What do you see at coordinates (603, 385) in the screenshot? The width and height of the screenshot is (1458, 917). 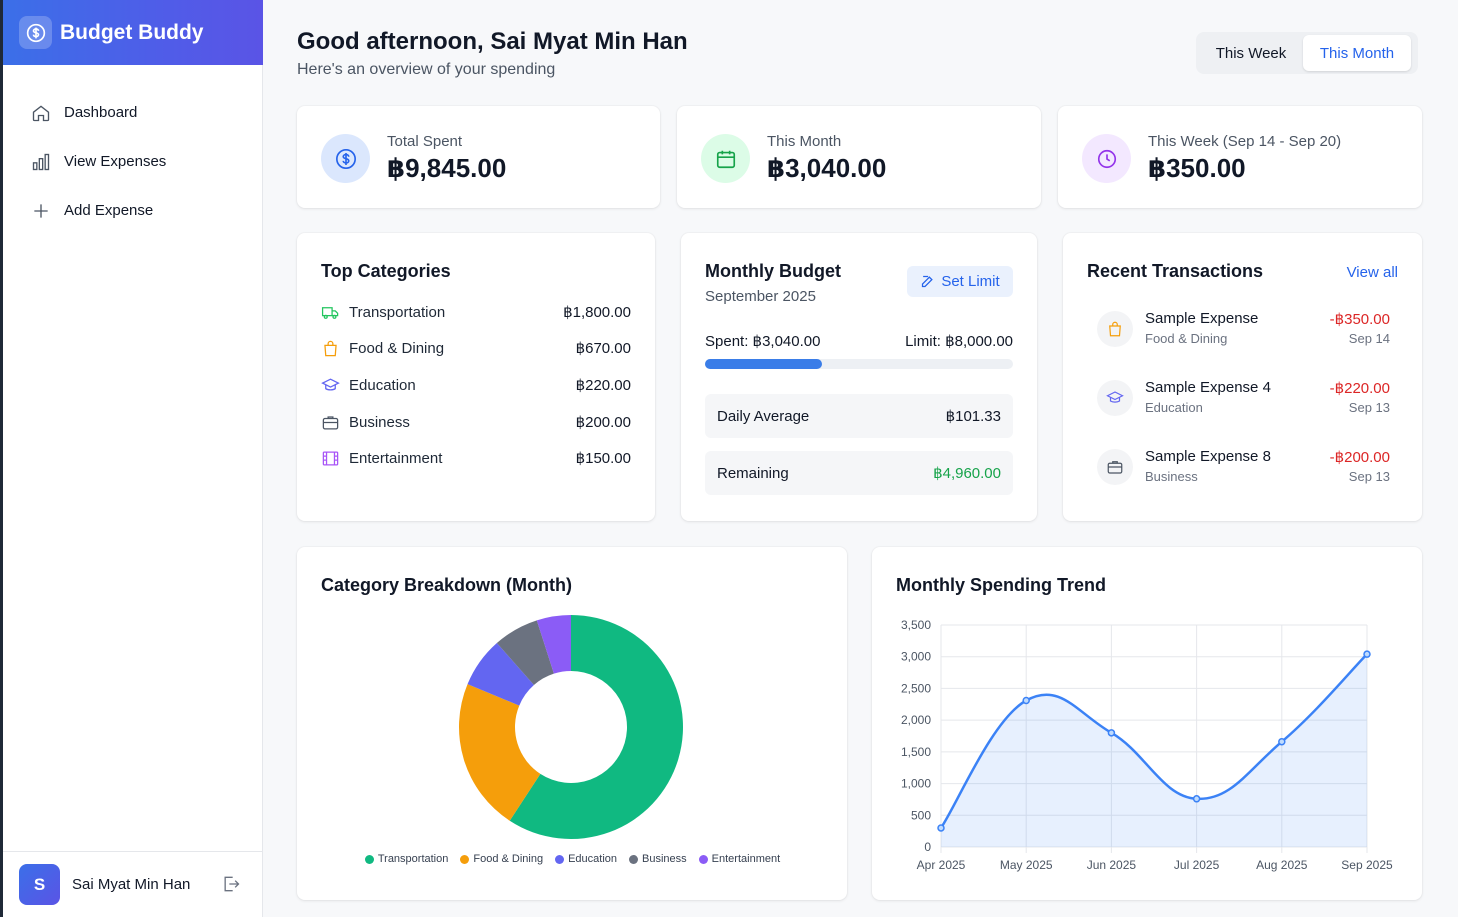 I see `category-amount: ฿220.00` at bounding box center [603, 385].